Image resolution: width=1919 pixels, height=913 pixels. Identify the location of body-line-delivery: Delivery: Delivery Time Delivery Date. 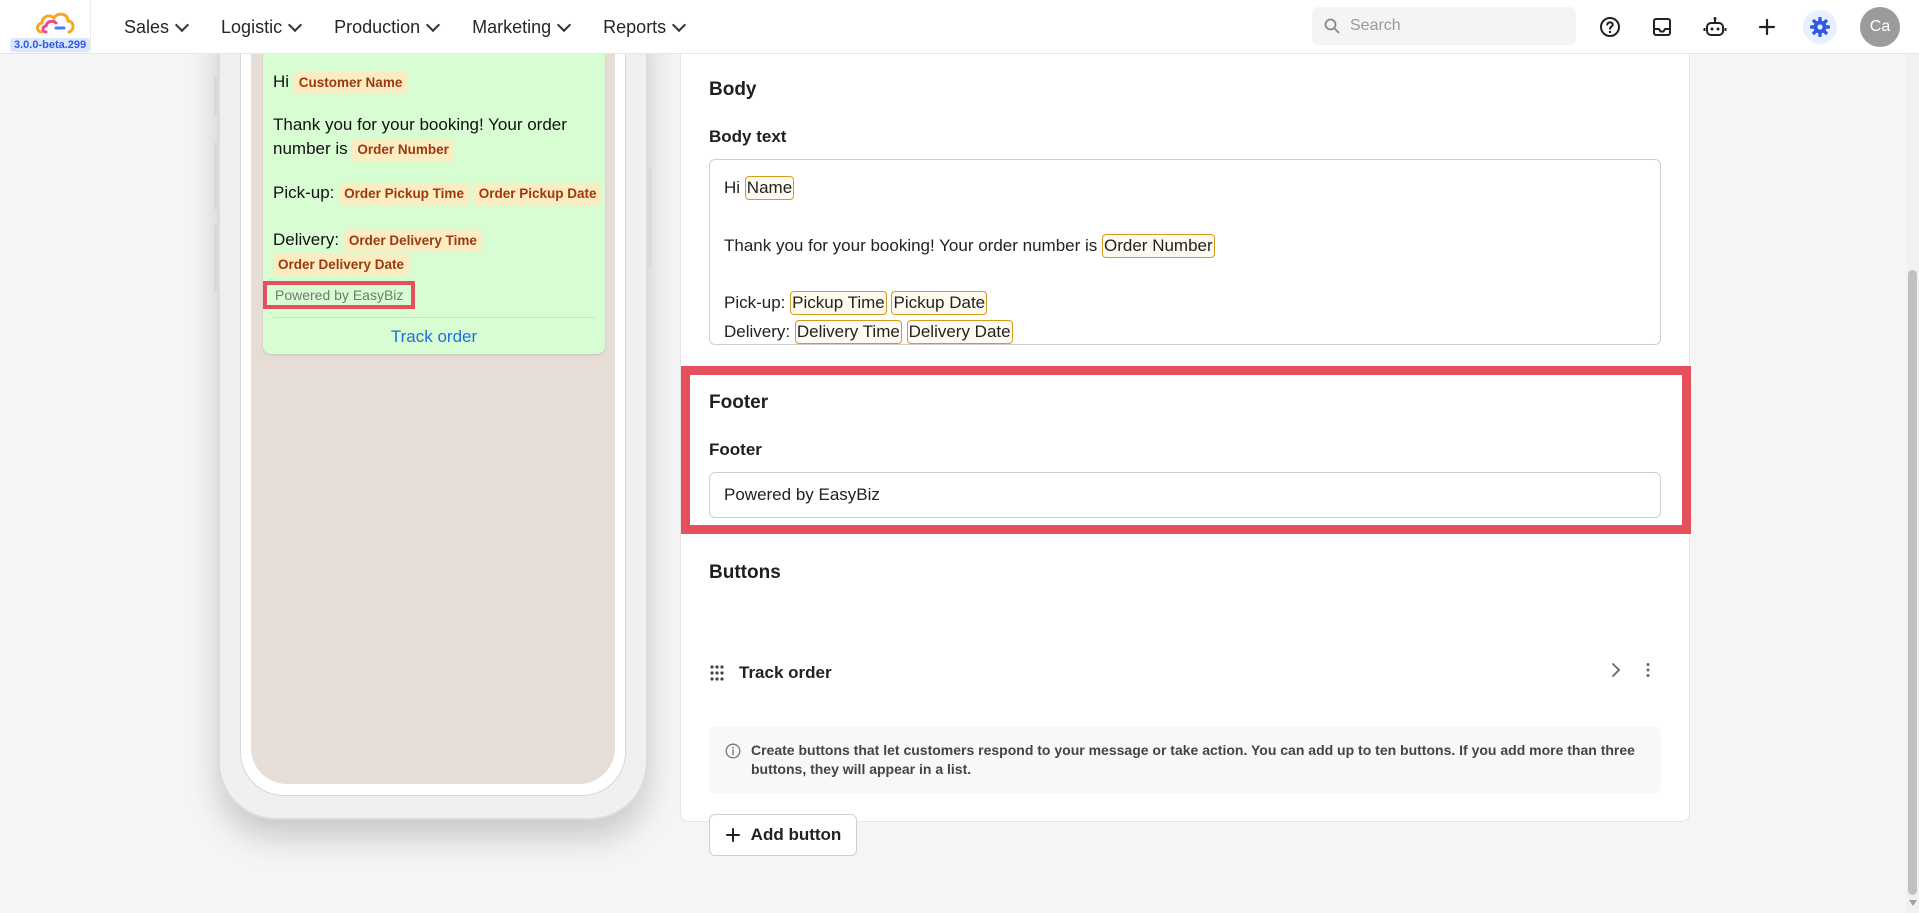
(868, 332).